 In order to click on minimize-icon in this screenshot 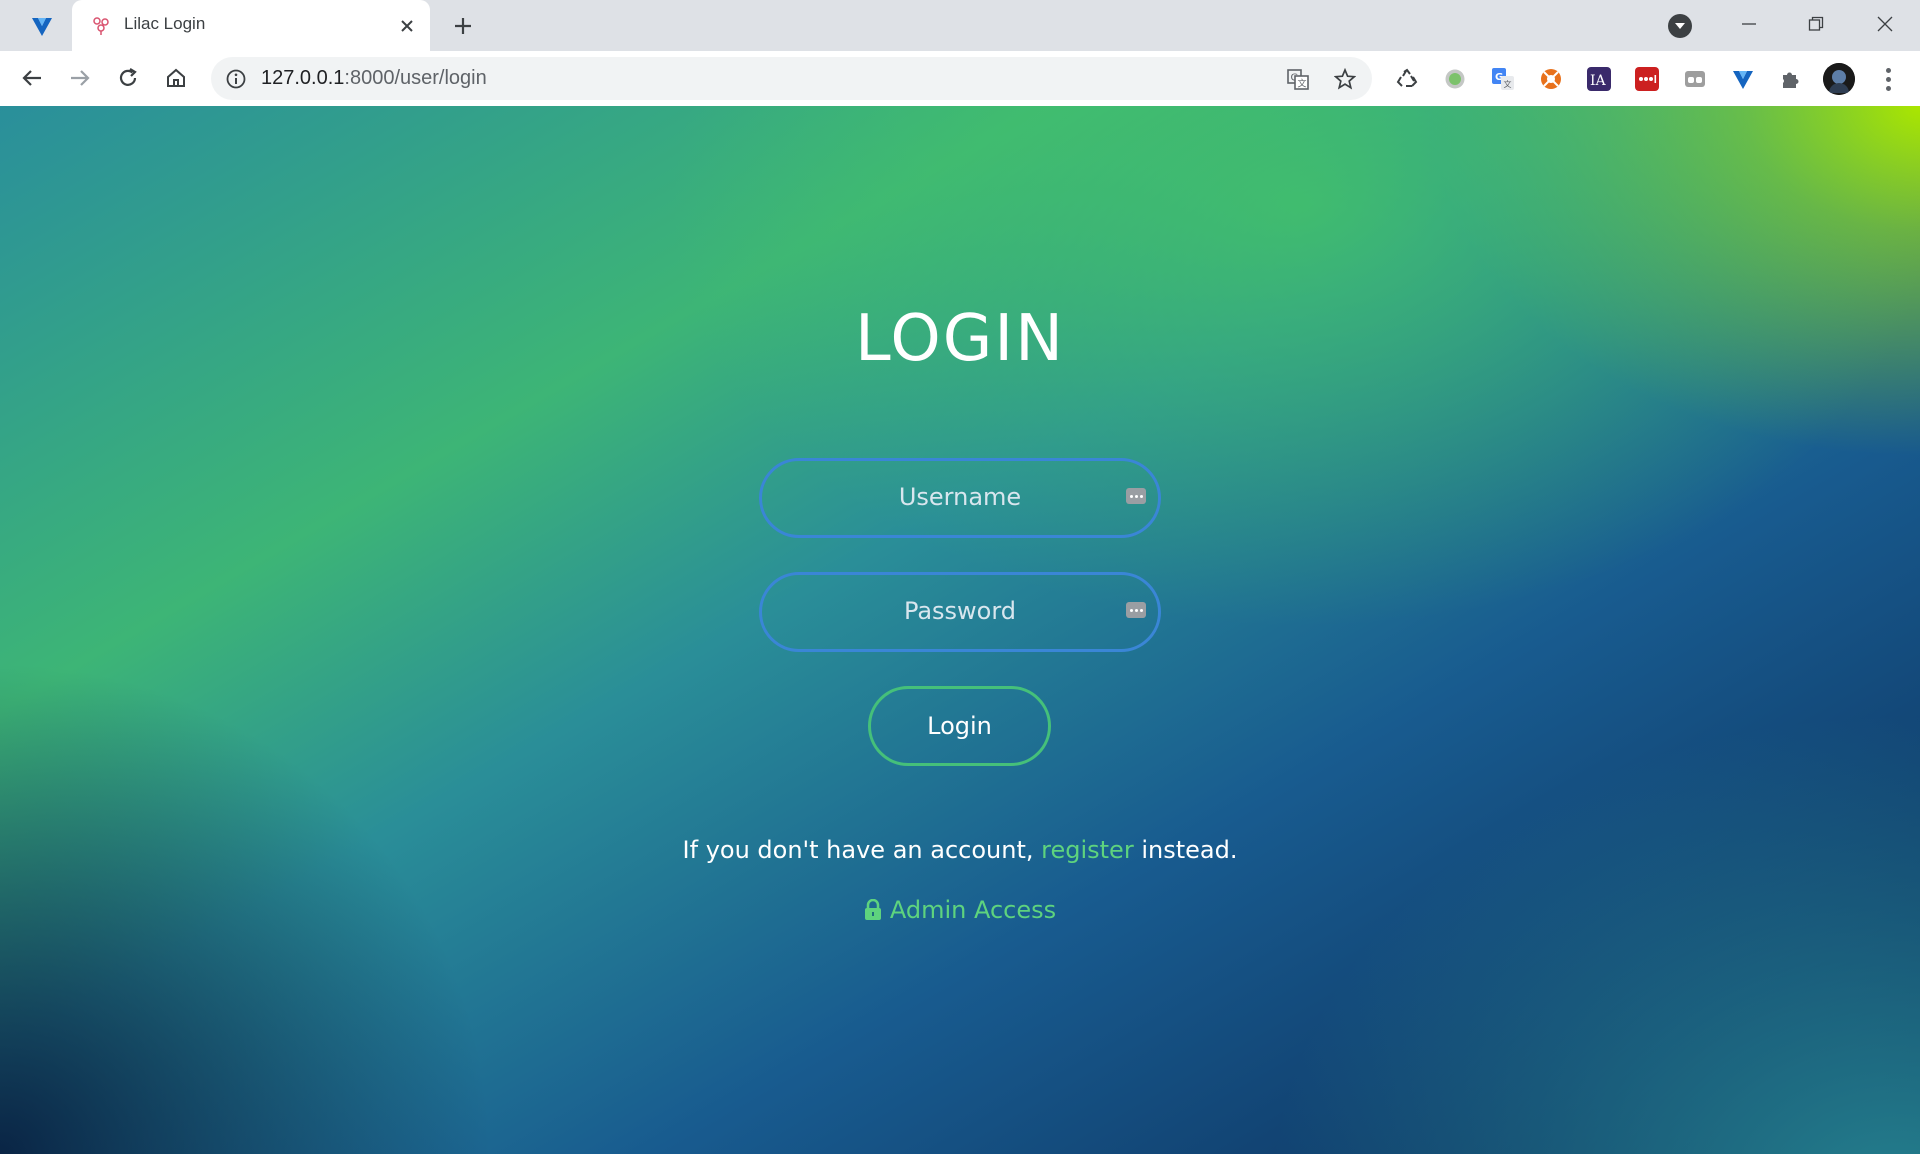, I will do `click(1749, 24)`.